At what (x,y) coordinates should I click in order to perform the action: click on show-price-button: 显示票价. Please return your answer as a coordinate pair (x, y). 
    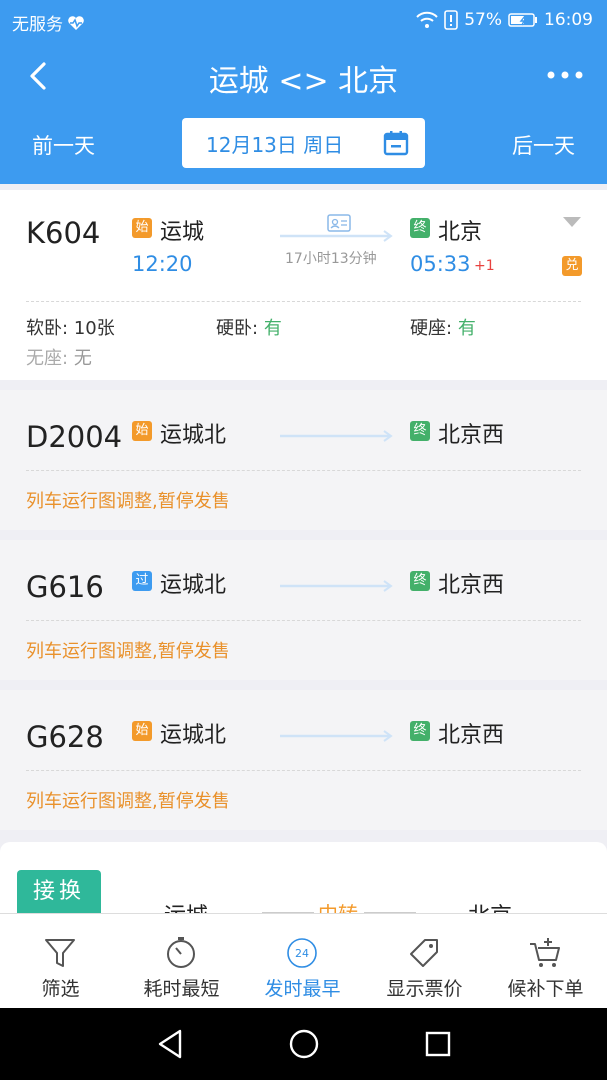
    Looking at the image, I should click on (424, 961).